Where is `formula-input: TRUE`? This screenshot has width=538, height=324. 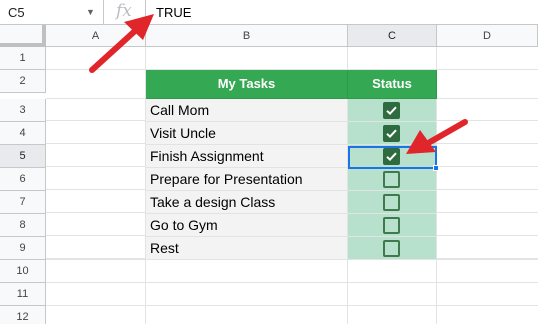 formula-input: TRUE is located at coordinates (173, 12).